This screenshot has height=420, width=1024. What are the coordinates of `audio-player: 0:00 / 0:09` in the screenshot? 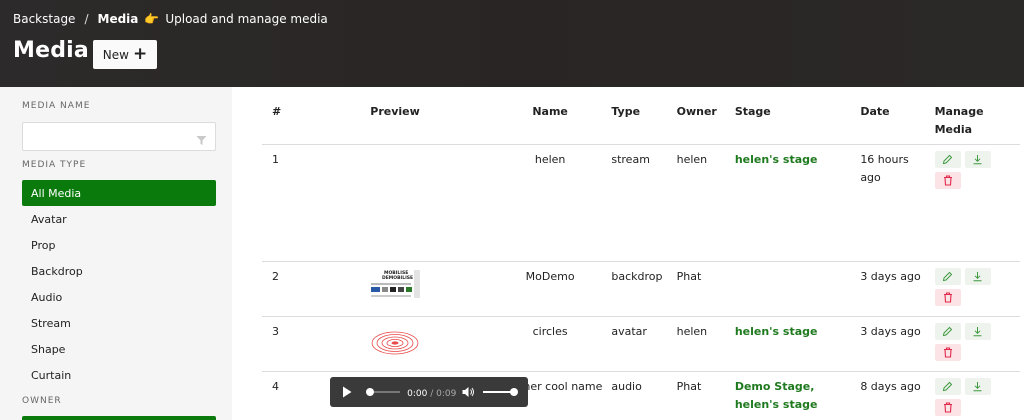 It's located at (429, 391).